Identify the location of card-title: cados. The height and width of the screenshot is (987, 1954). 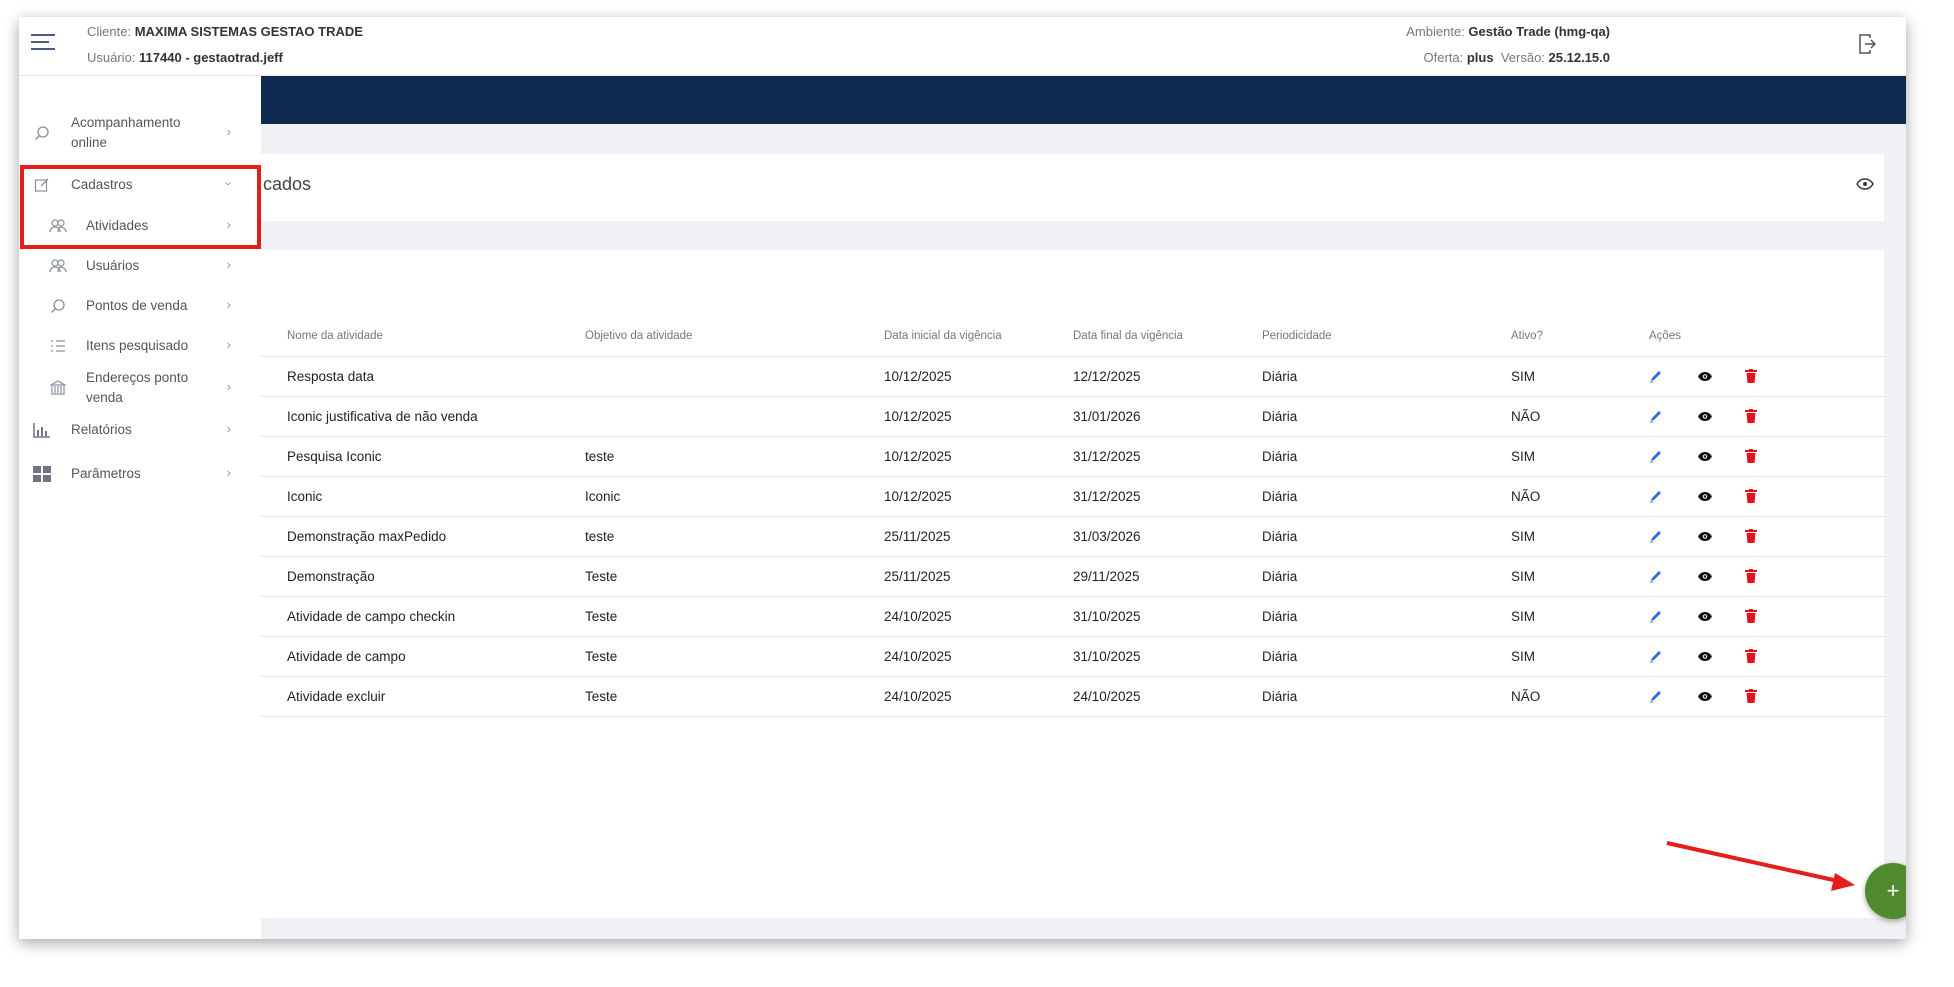
(287, 184).